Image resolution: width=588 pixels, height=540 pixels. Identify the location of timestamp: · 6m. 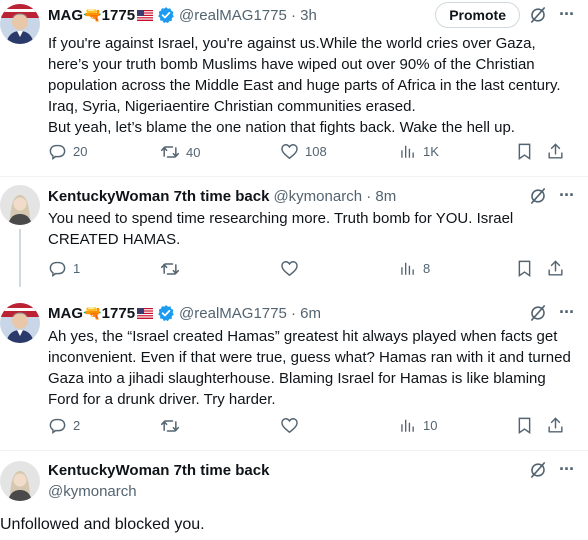
(304, 313).